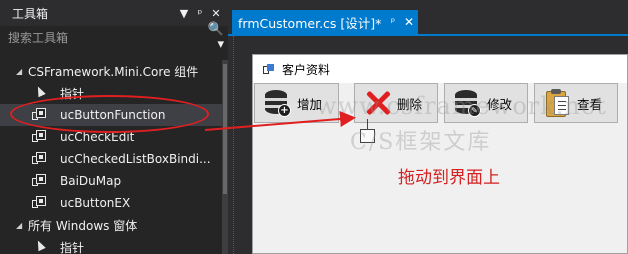  Describe the element at coordinates (95, 203) in the screenshot. I see `toolbox-item-label: ucButtonEX` at that location.